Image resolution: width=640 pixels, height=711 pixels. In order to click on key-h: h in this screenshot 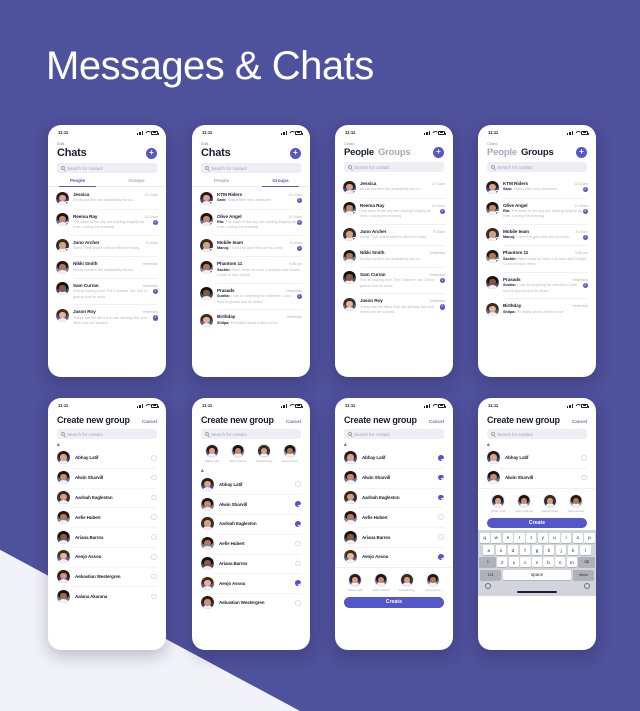, I will do `click(549, 550)`.